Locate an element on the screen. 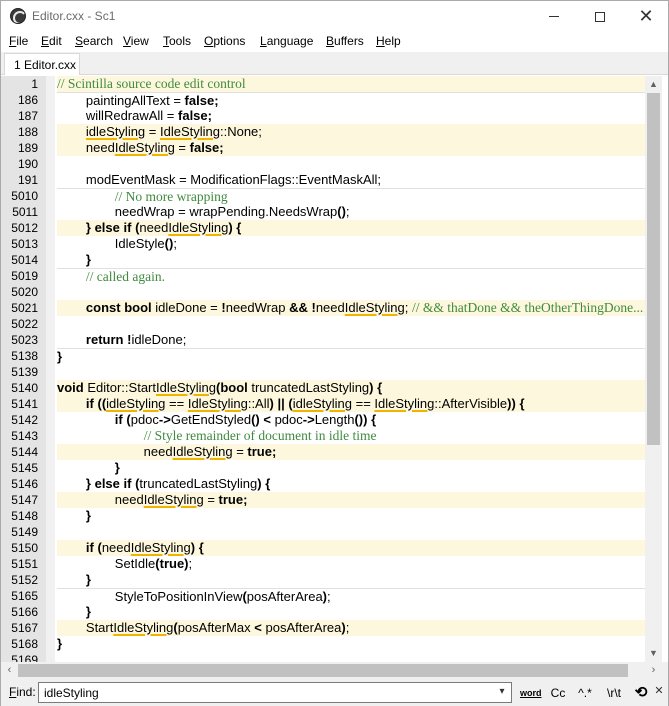 The height and width of the screenshot is (706, 669). code-token: () is located at coordinates (341, 211).